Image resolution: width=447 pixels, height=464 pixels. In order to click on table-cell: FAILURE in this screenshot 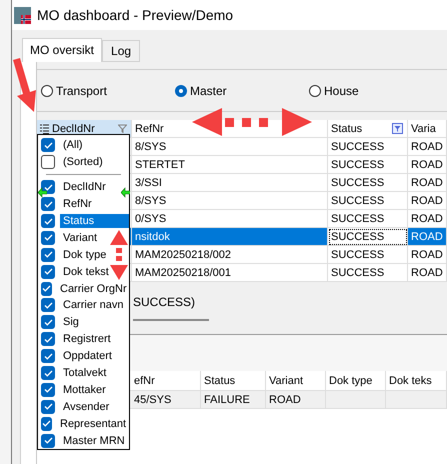, I will do `click(233, 400)`.